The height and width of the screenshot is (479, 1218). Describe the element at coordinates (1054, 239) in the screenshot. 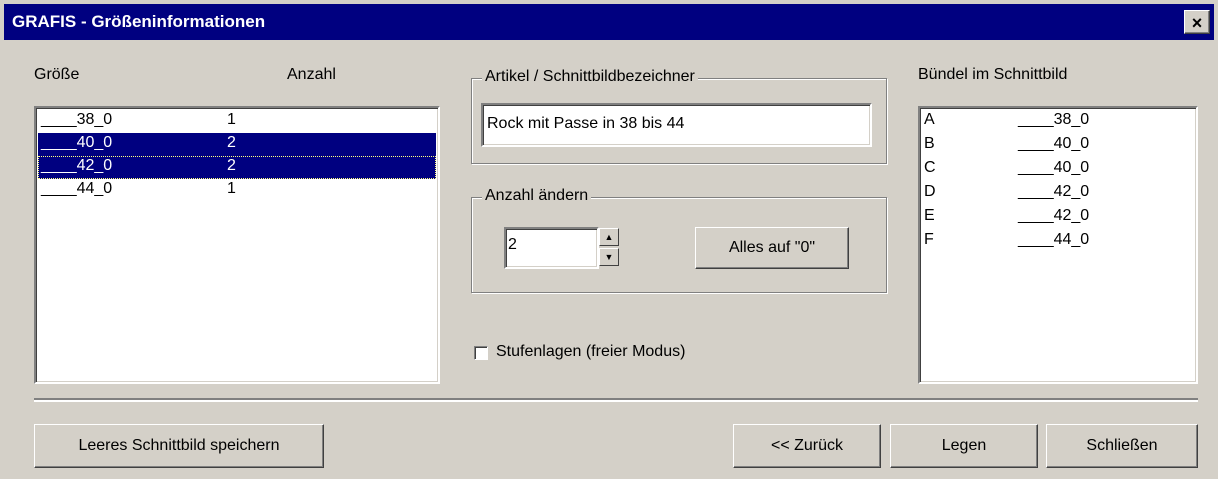

I see `bundle-size: ____44_0` at that location.